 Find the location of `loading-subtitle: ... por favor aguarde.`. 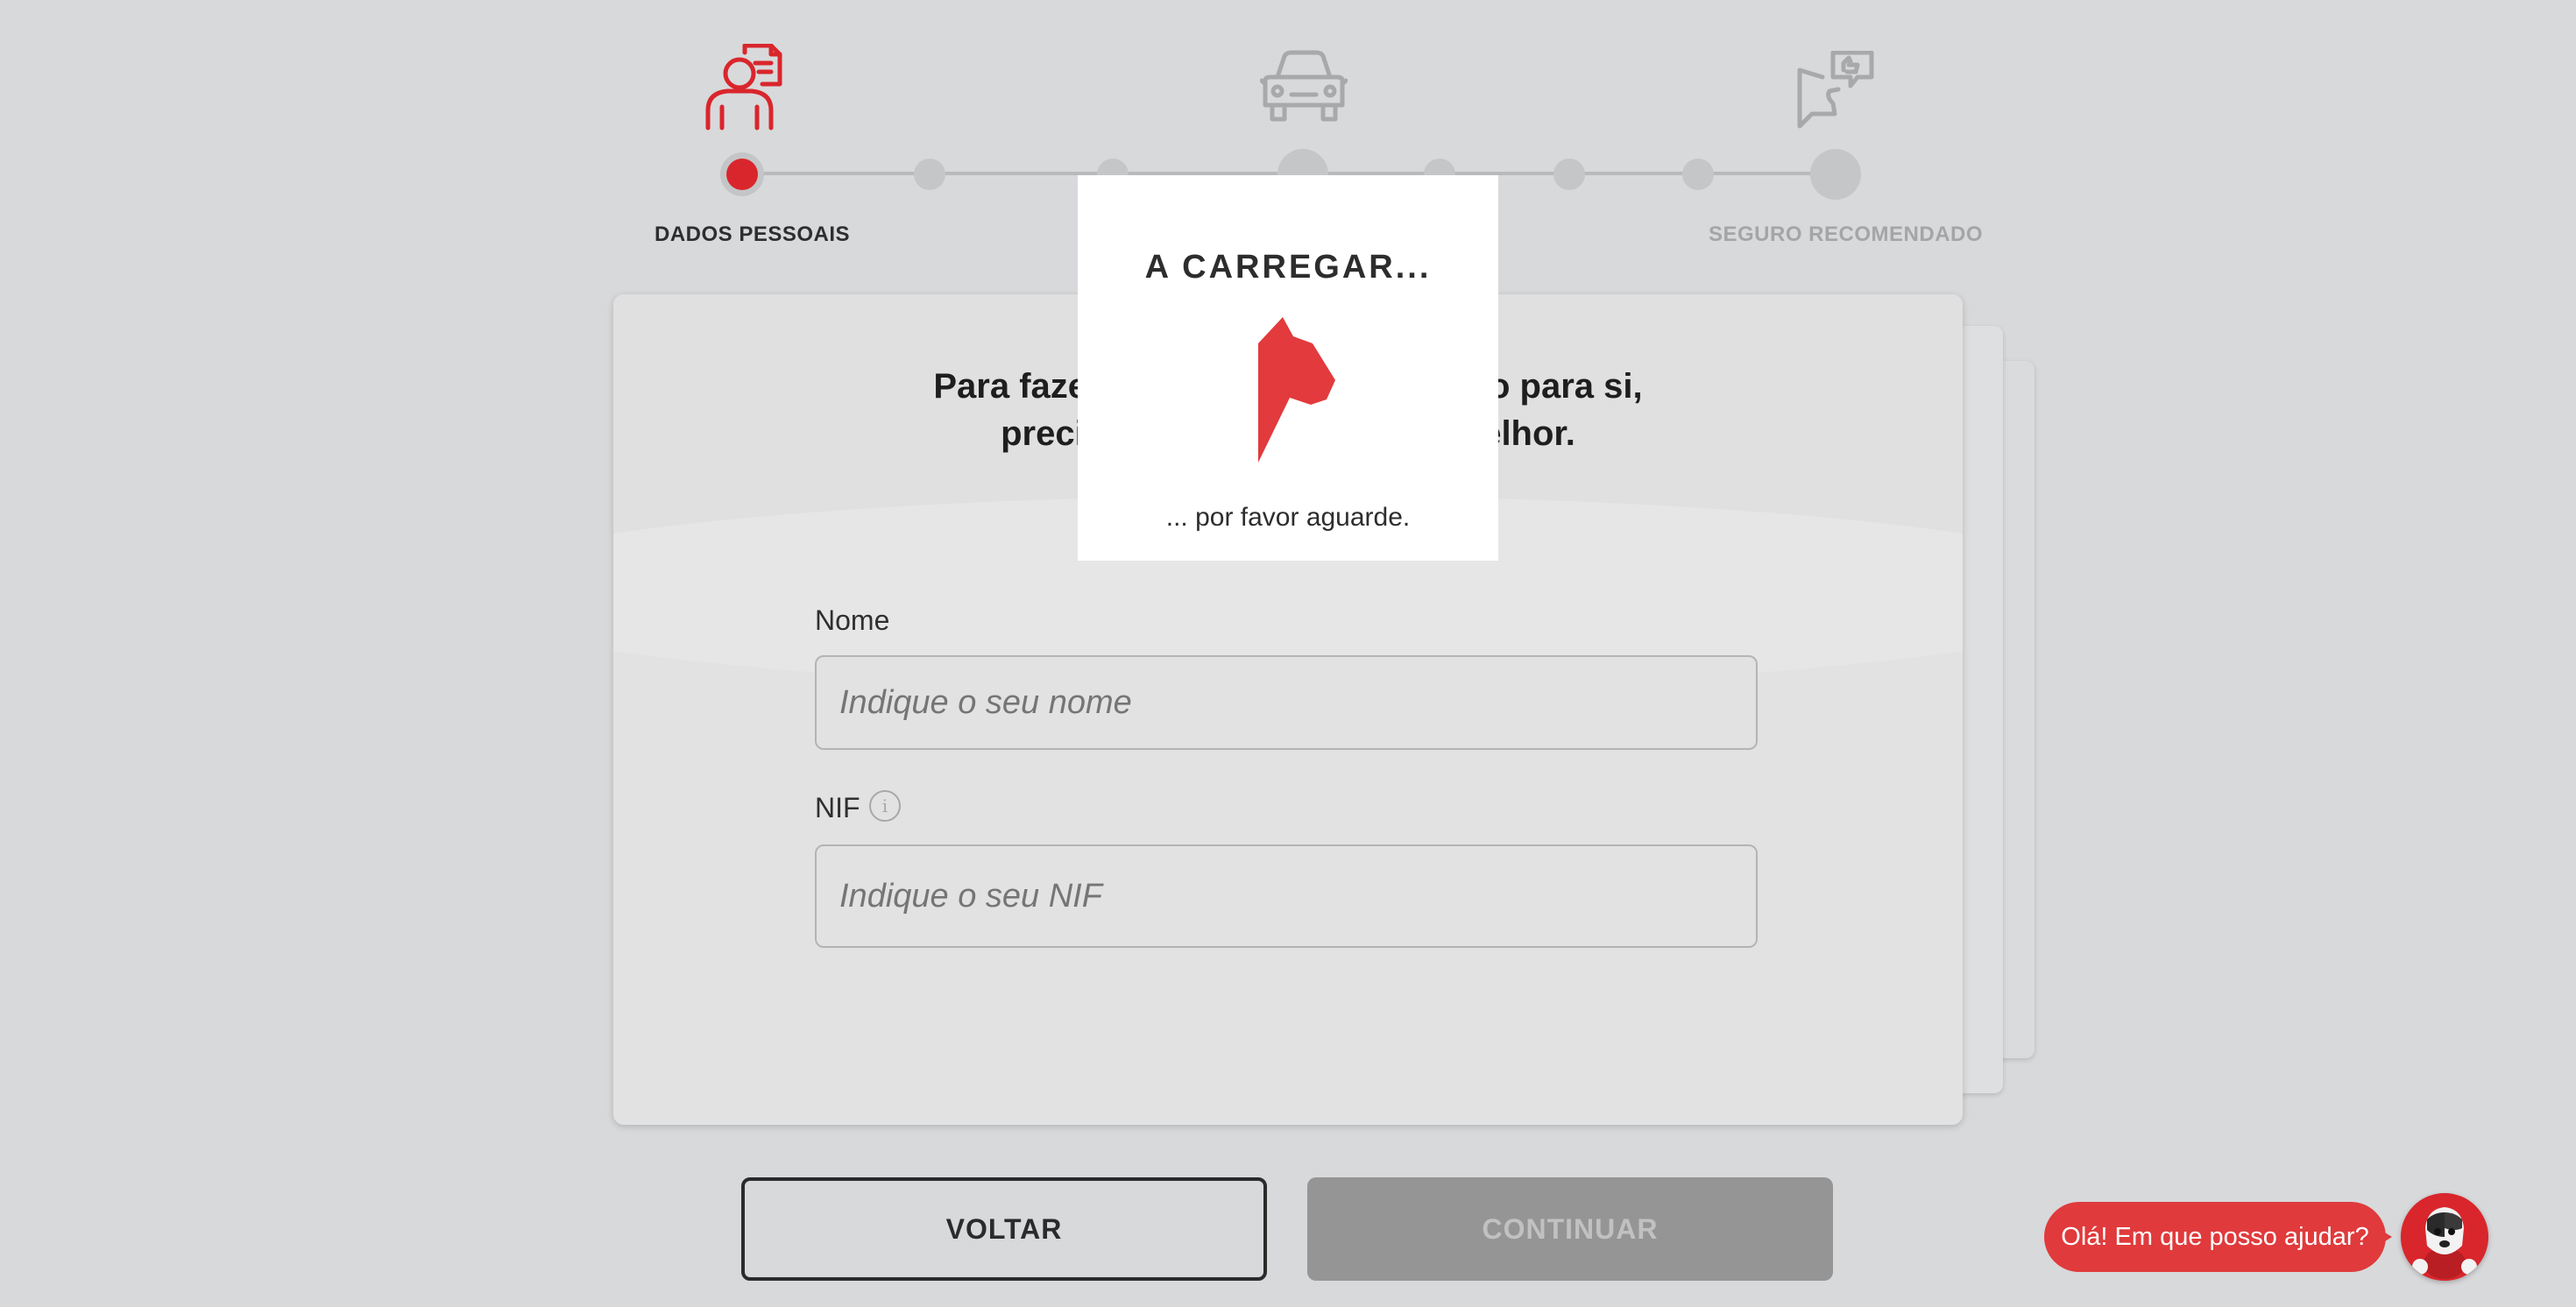

loading-subtitle: ... por favor aguarde. is located at coordinates (1288, 517).